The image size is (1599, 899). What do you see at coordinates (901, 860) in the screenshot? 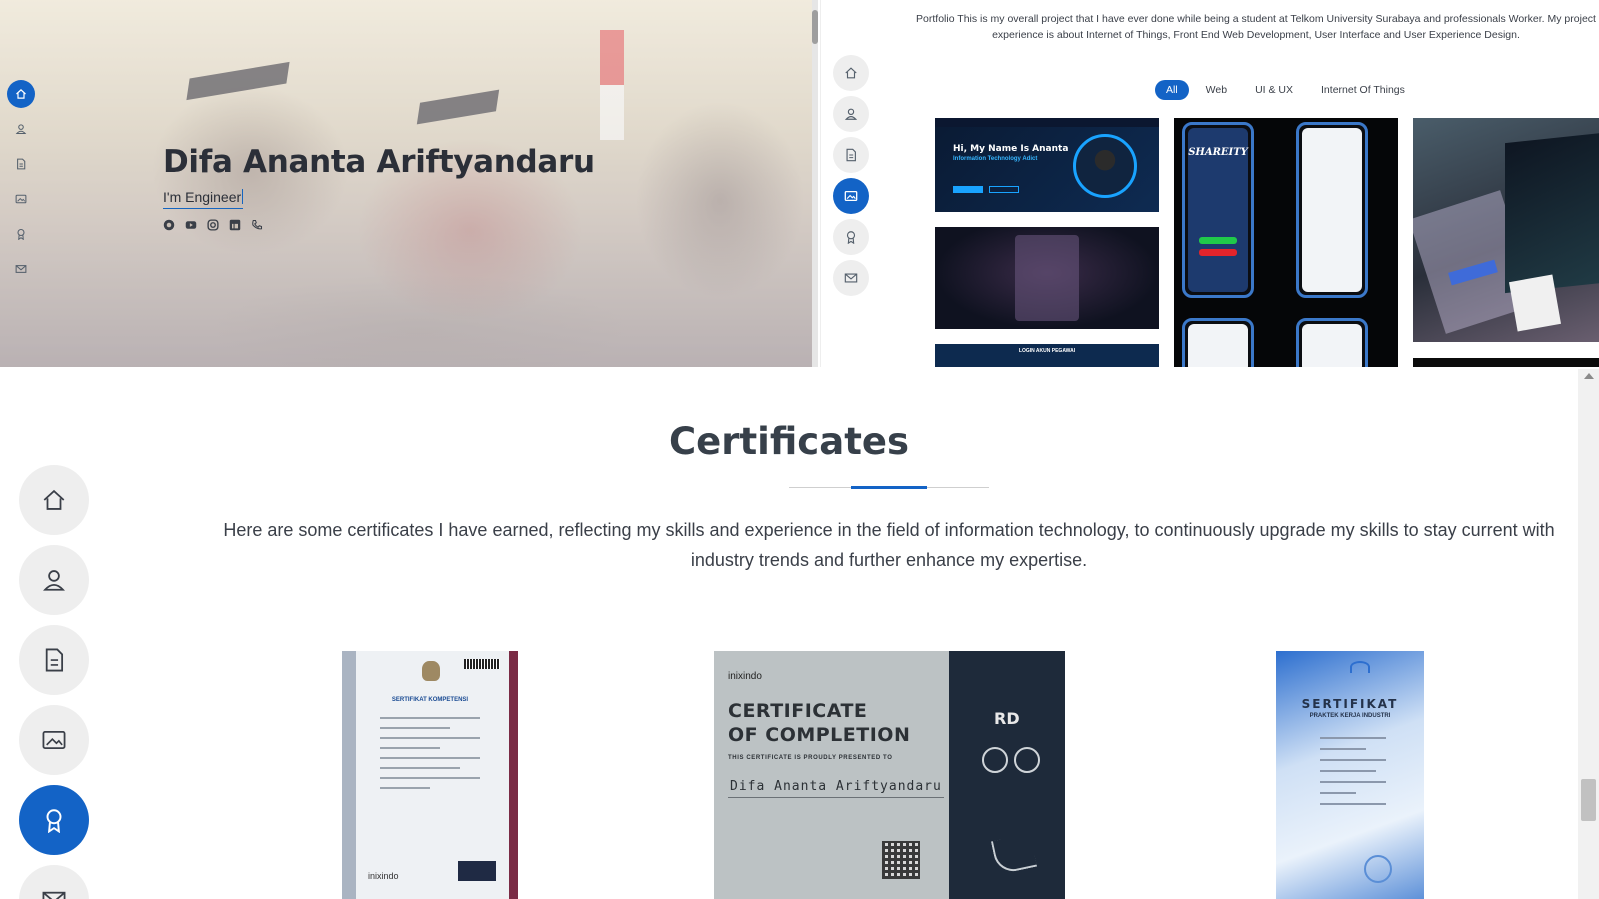
I see `qr-code` at bounding box center [901, 860].